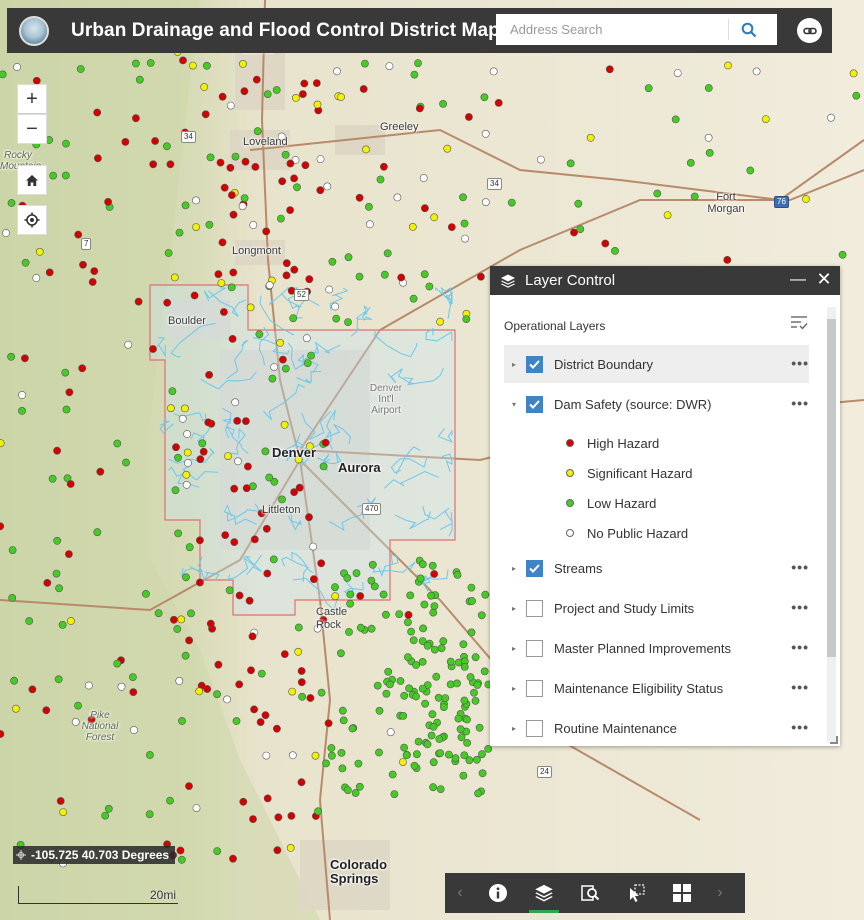 This screenshot has width=864, height=920. Describe the element at coordinates (656, 688) in the screenshot. I see `layer-row-maintenance-eligibility: ▸ Maintenance Eligibility Status •••` at that location.